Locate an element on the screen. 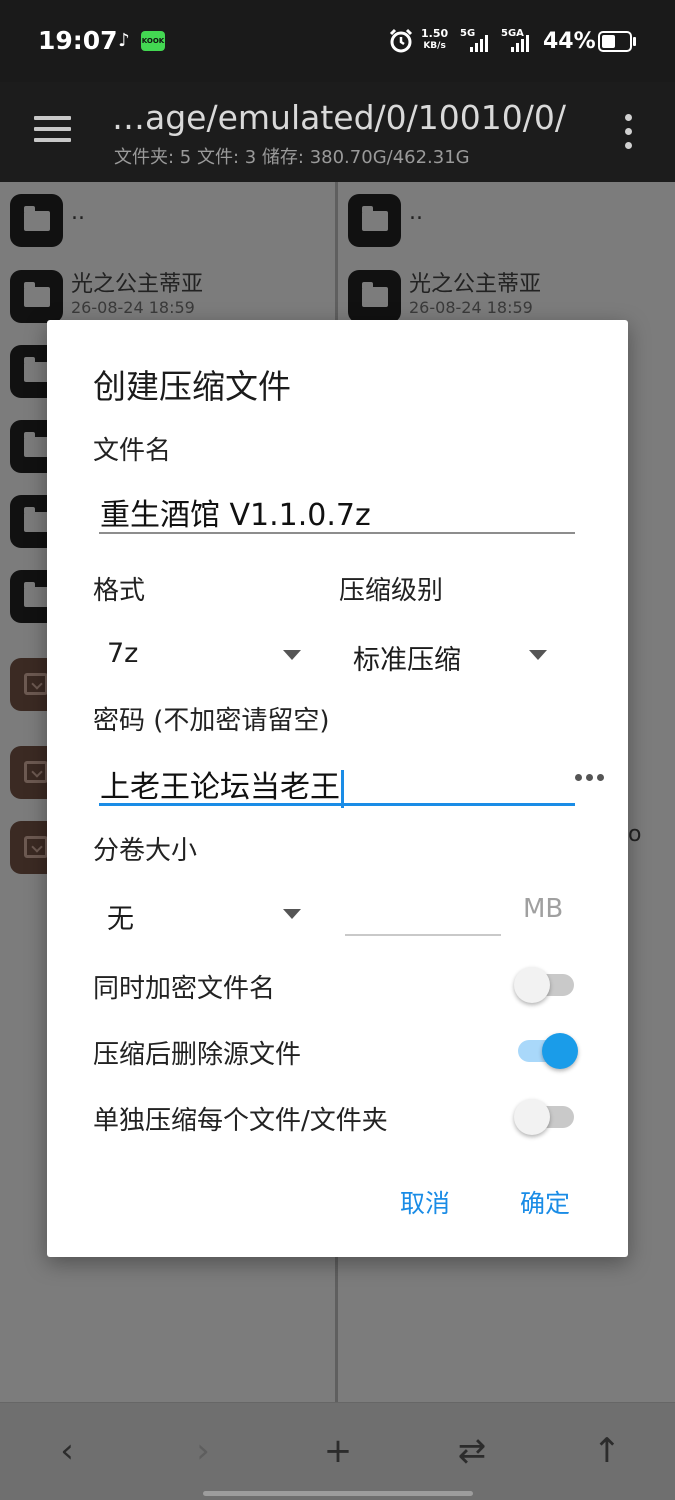 The image size is (675, 1500). bottom-toolbar: ‹ › + ⇄ ↑ is located at coordinates (337, 1451).